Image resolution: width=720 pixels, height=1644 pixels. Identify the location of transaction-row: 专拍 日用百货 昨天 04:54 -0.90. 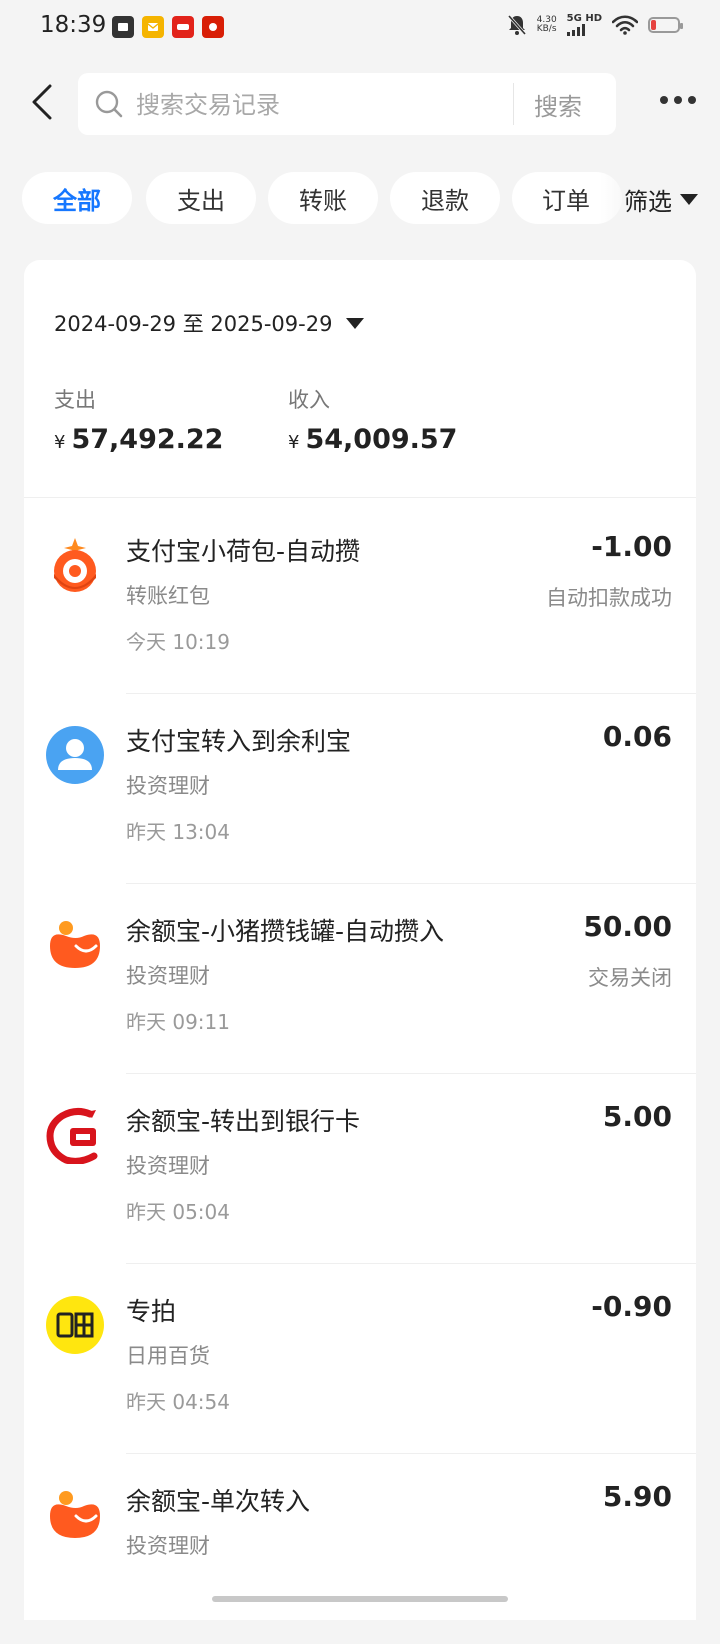
(360, 1356).